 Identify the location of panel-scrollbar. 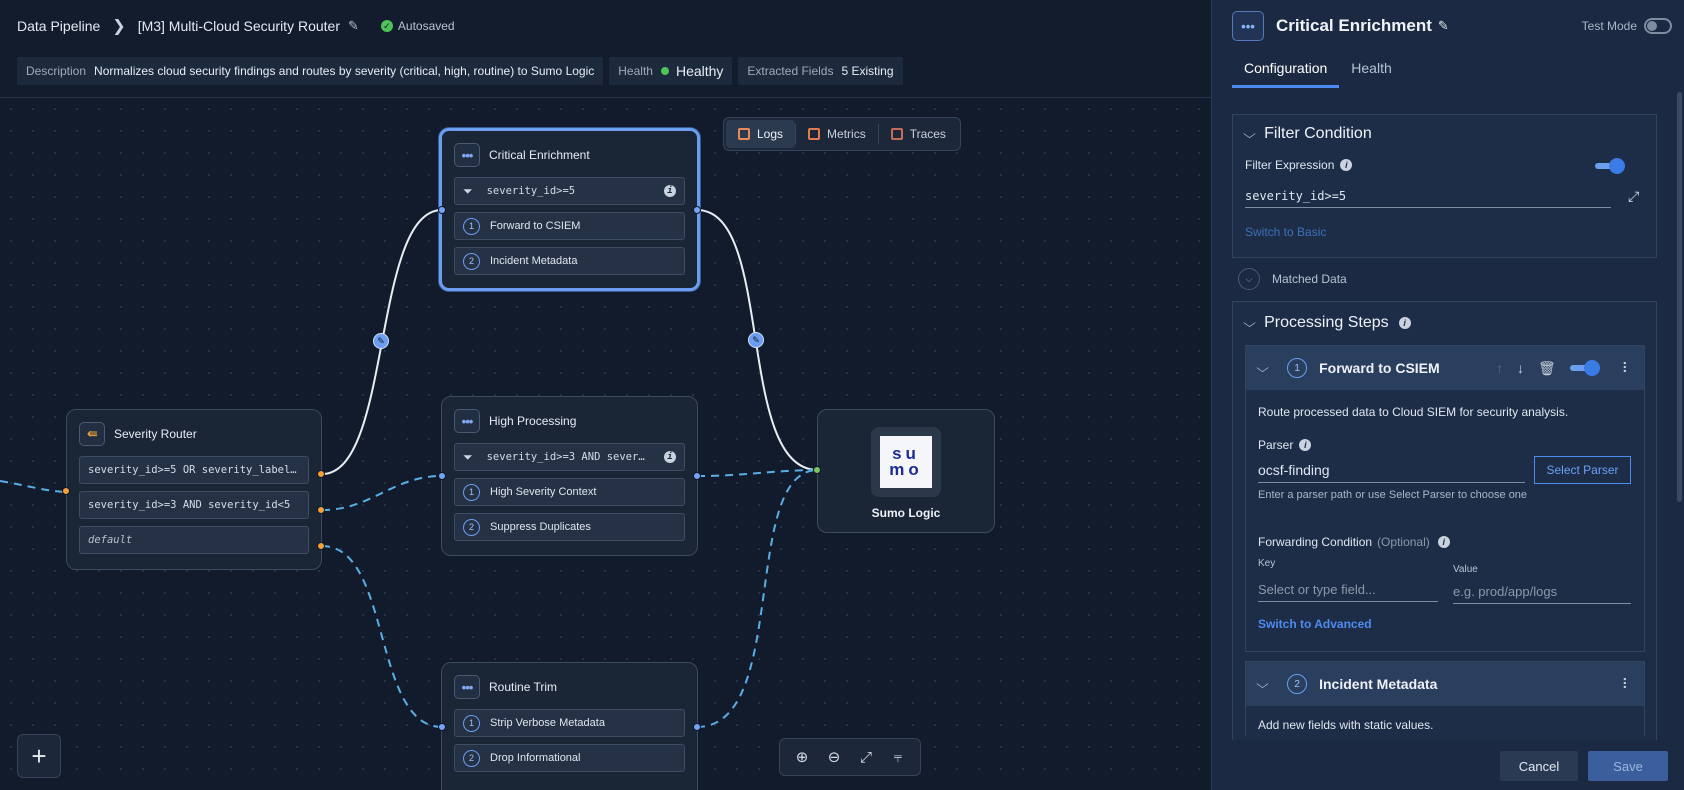
(1679, 297).